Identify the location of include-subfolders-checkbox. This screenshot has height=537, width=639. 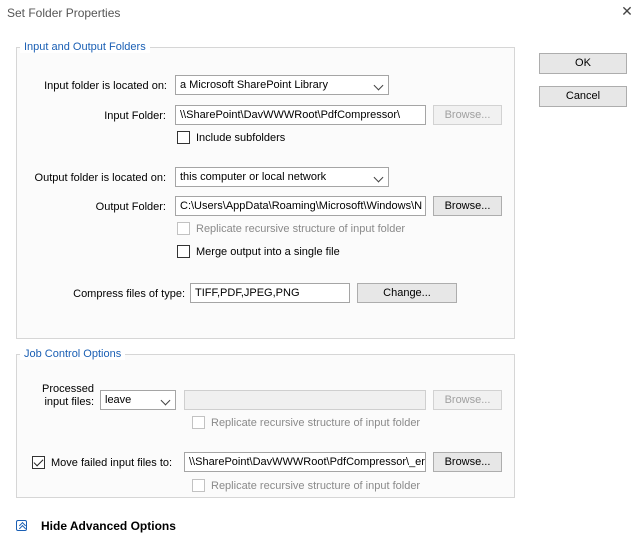
(183, 137).